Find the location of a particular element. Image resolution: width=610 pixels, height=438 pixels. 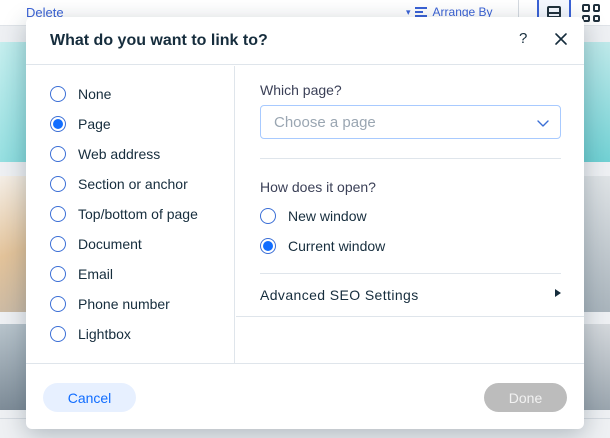

dialog-footer: Cancel Done is located at coordinates (305, 396).